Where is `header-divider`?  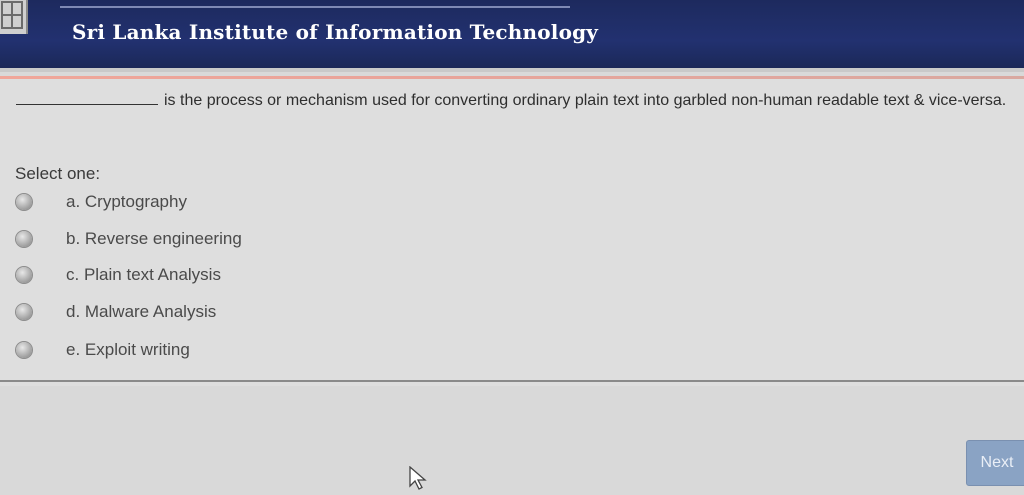 header-divider is located at coordinates (512, 70).